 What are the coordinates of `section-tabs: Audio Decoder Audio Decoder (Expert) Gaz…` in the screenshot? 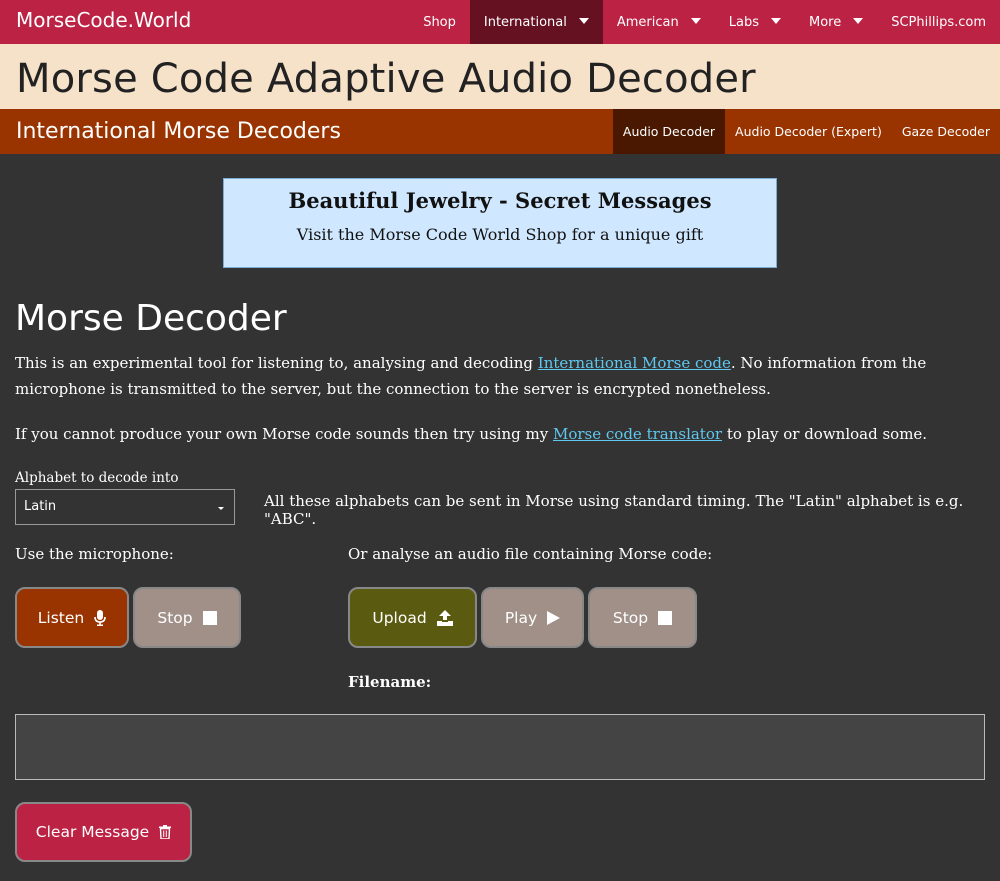 It's located at (806, 131).